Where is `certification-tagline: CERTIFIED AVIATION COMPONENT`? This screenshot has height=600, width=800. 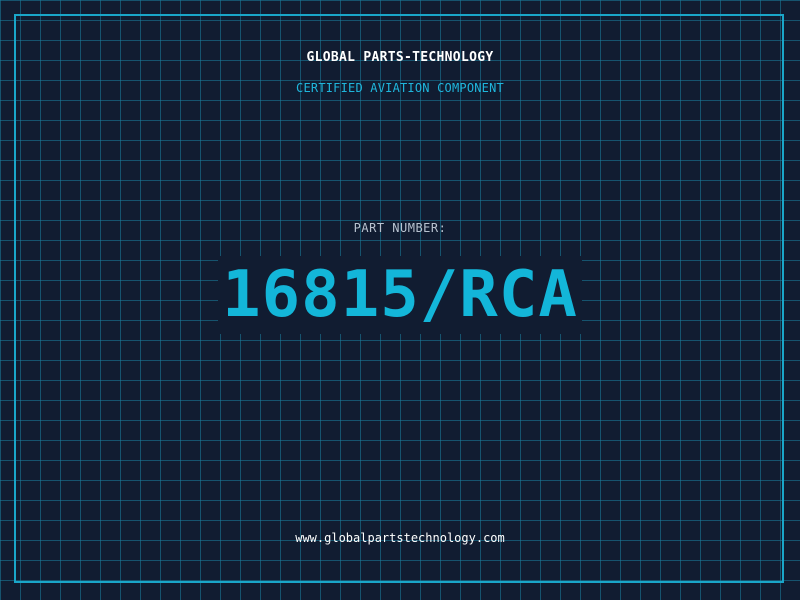 certification-tagline: CERTIFIED AVIATION COMPONENT is located at coordinates (400, 88).